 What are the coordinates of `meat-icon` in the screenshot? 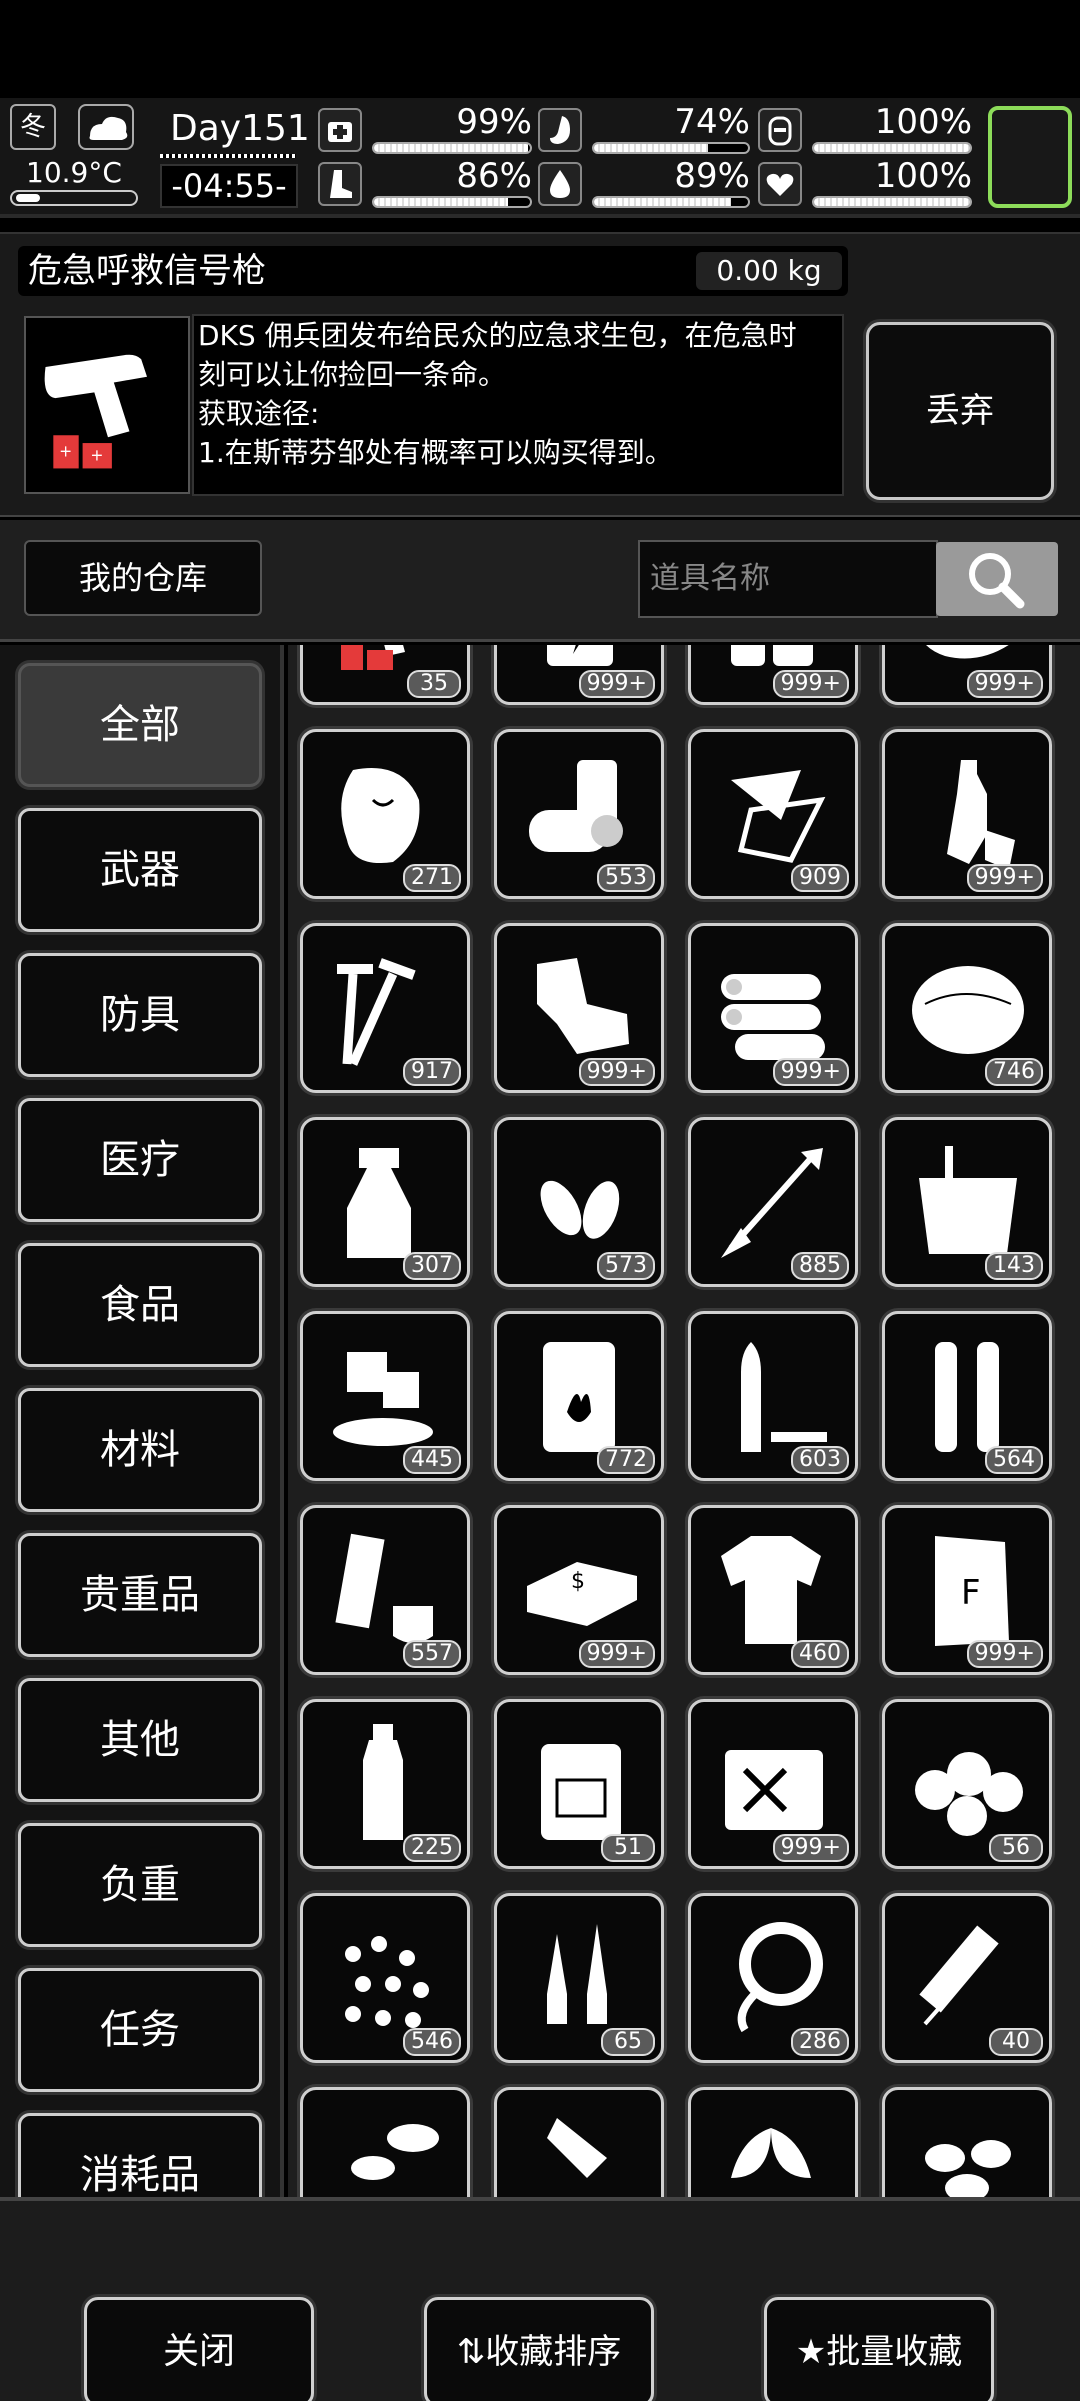 It's located at (380, 816).